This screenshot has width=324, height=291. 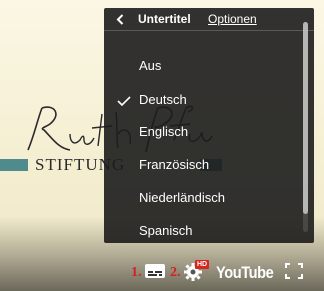 I want to click on settings-button: HD, so click(x=196, y=271).